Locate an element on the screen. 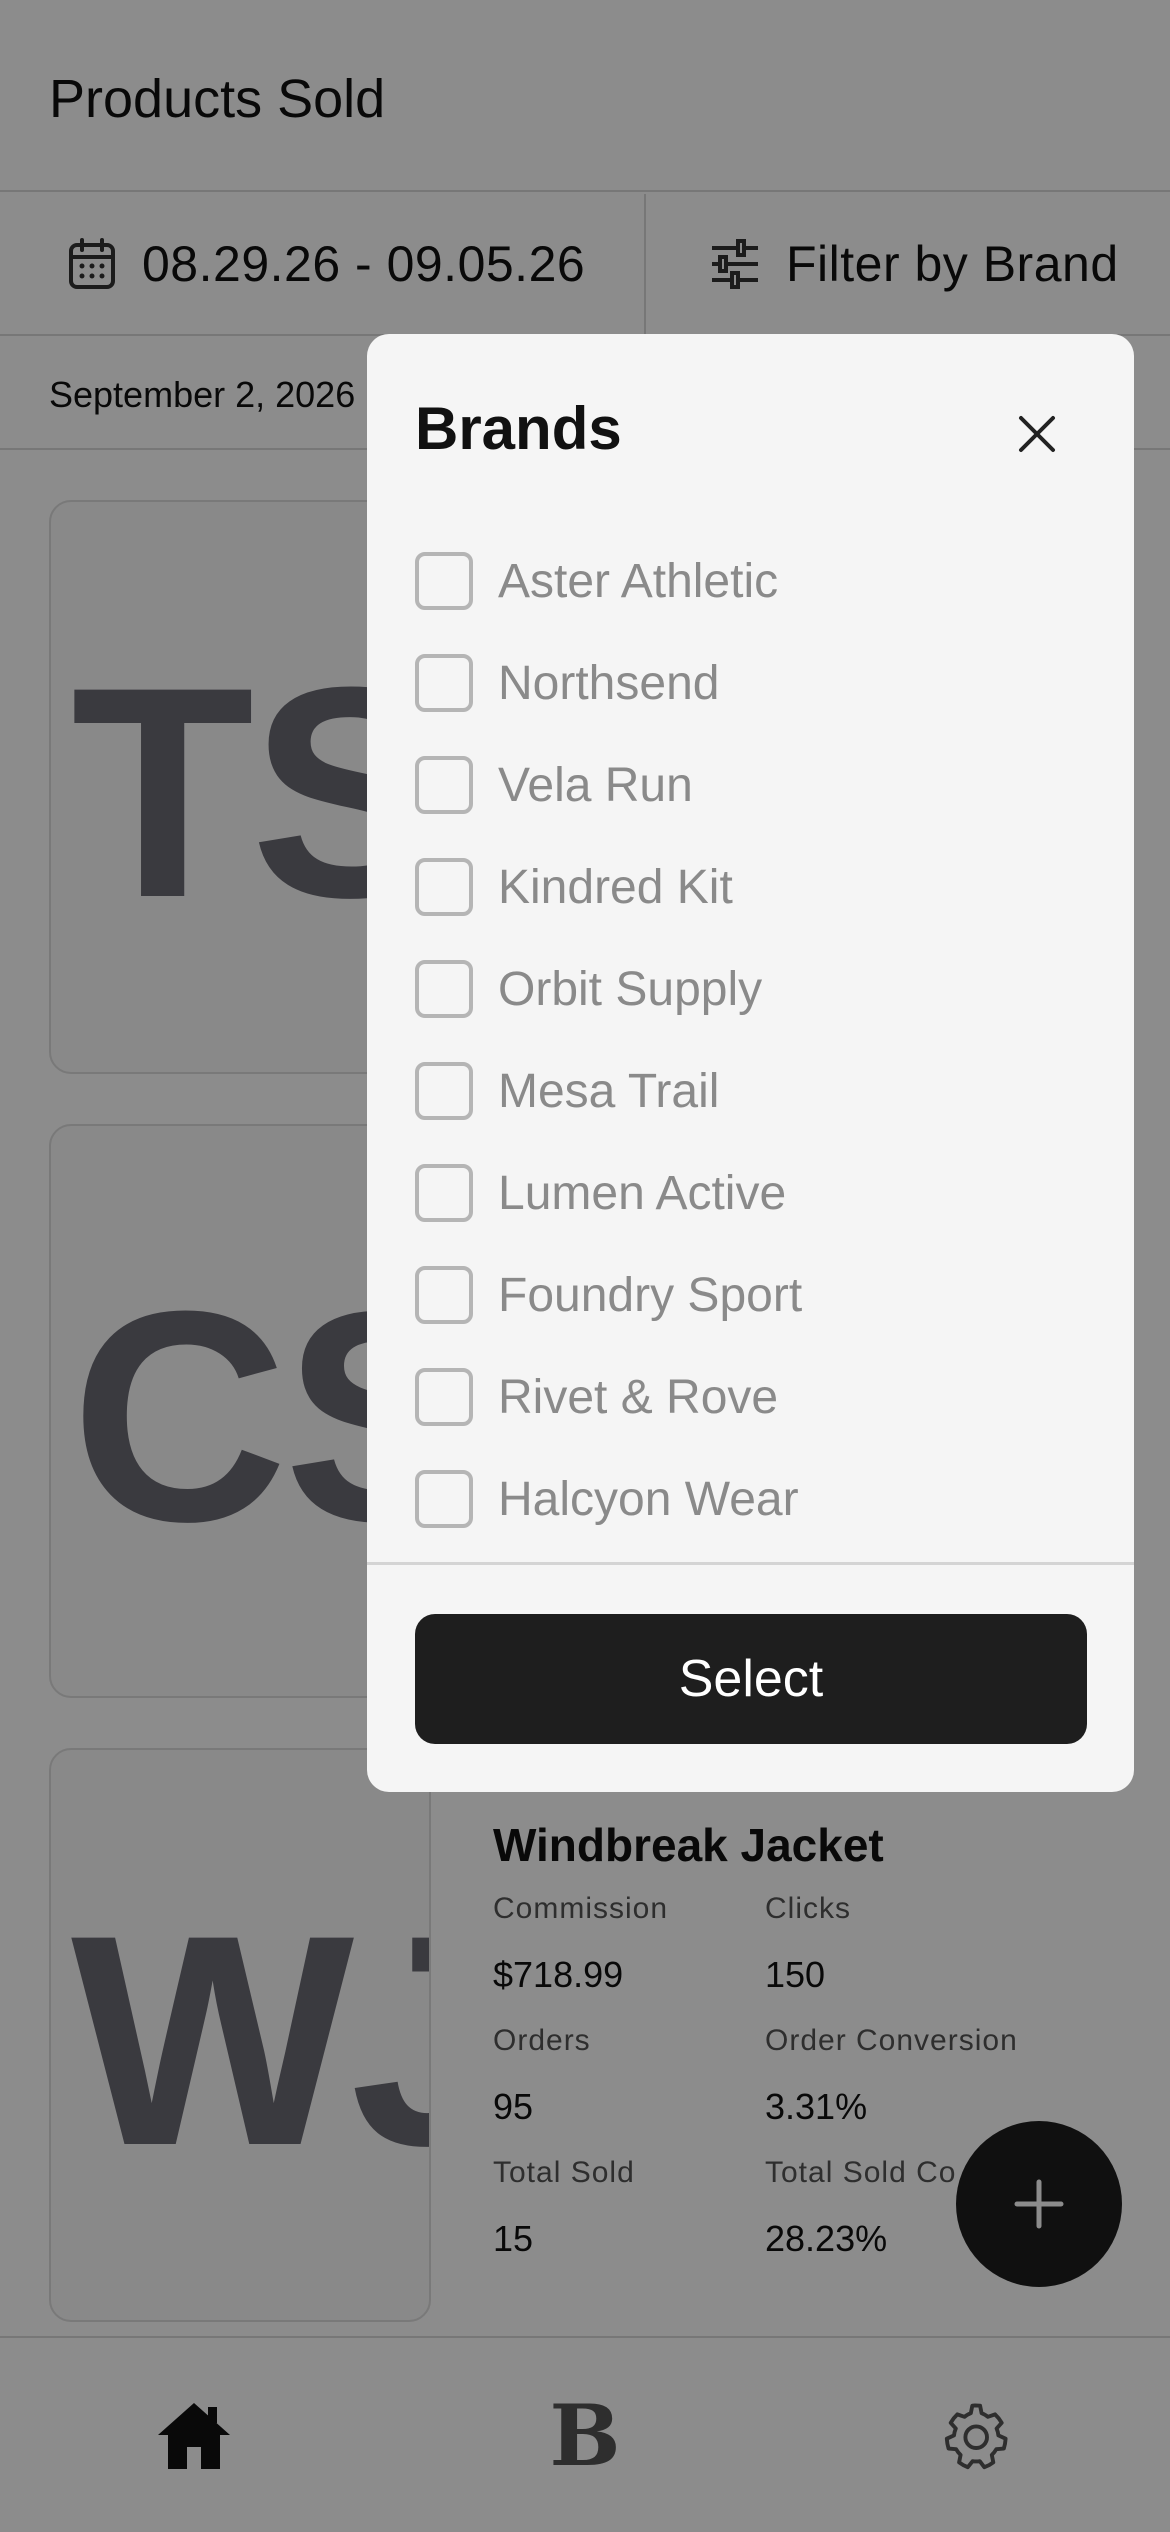 Image resolution: width=1170 pixels, height=2532 pixels. close-icon is located at coordinates (1037, 434).